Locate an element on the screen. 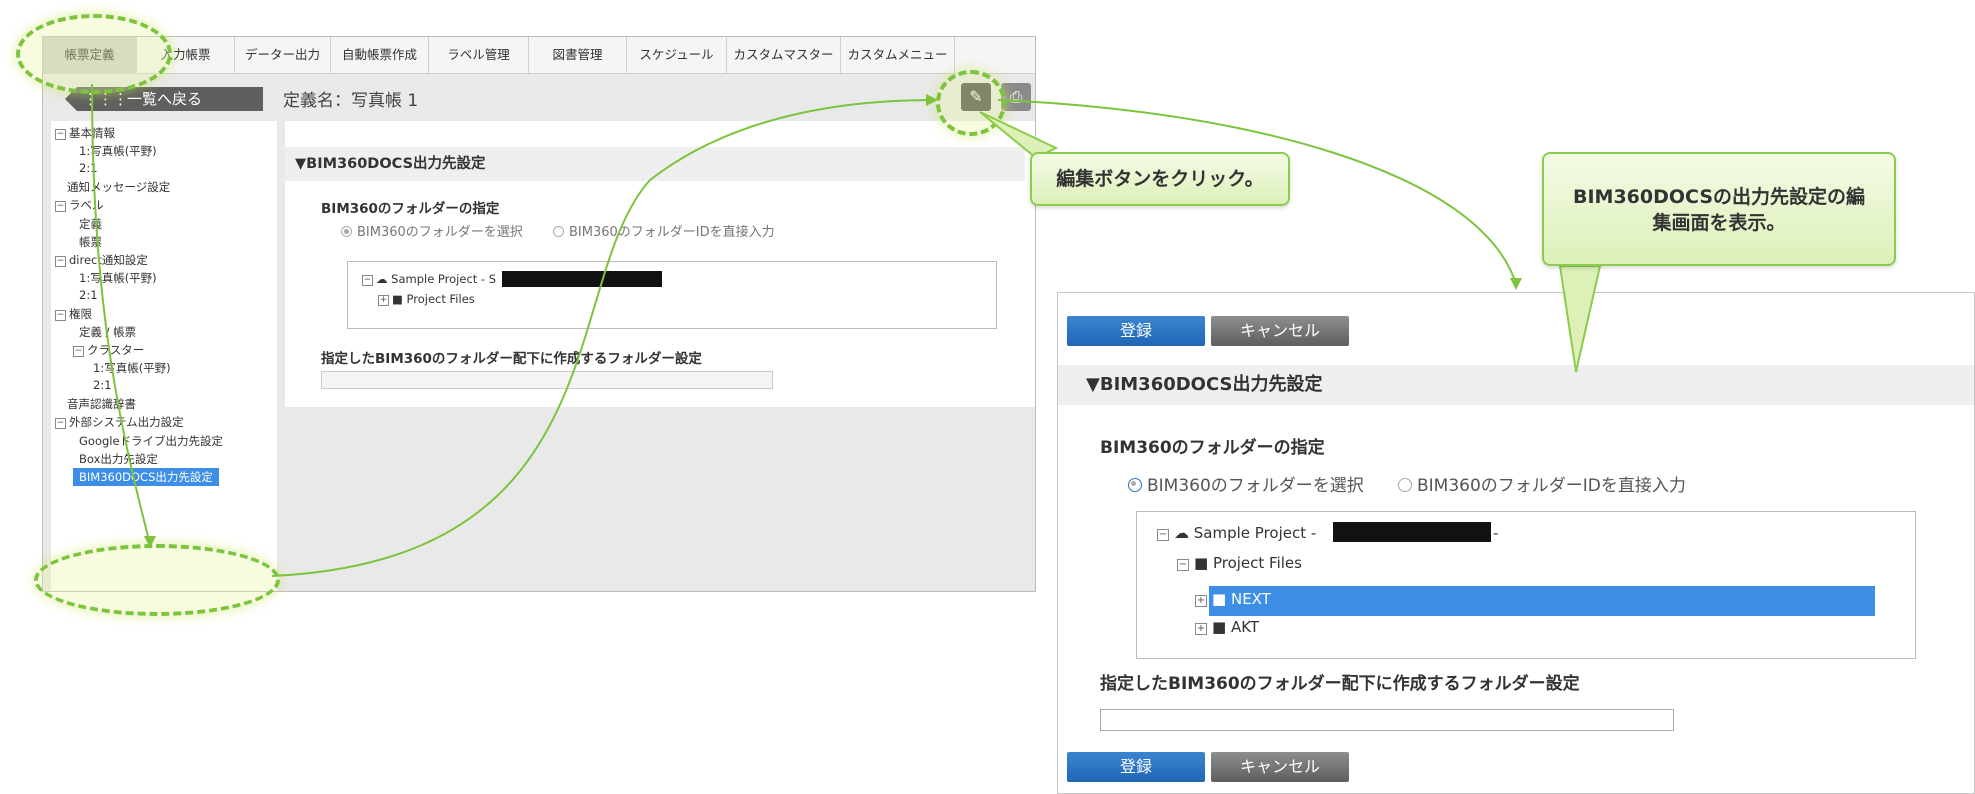 This screenshot has width=1975, height=794. definition-name: 定義名：写真帳 1 is located at coordinates (351, 101).